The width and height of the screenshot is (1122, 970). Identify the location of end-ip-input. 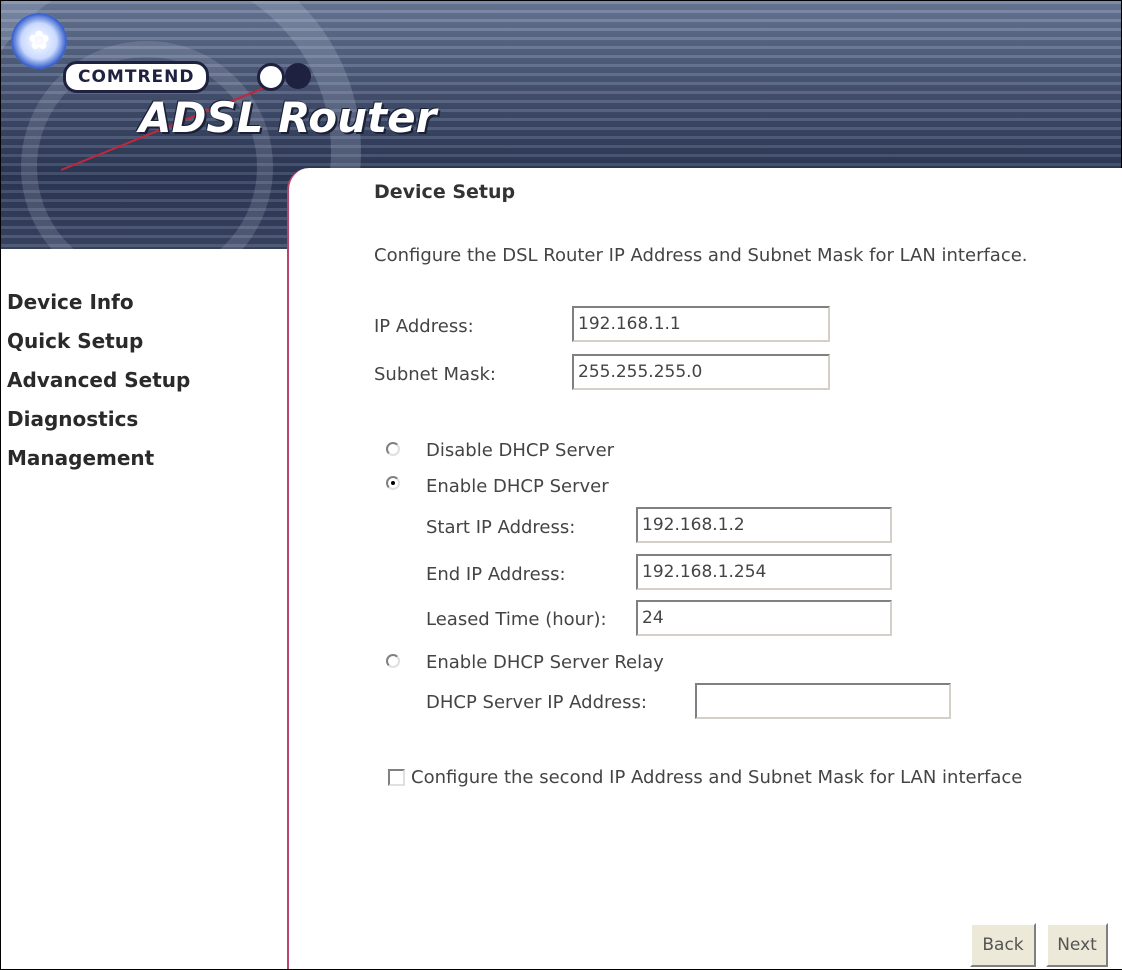
(764, 572).